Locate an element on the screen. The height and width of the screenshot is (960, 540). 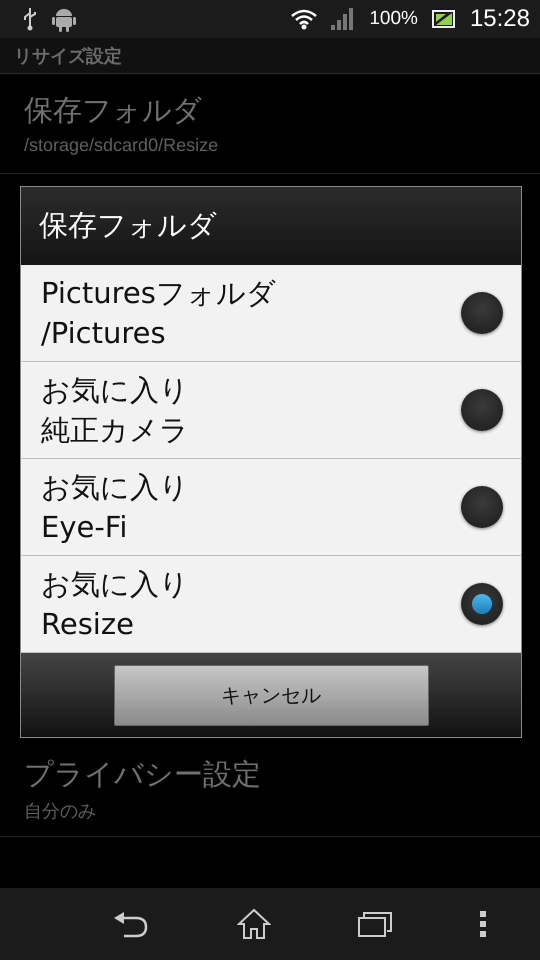
usb-icon is located at coordinates (30, 19).